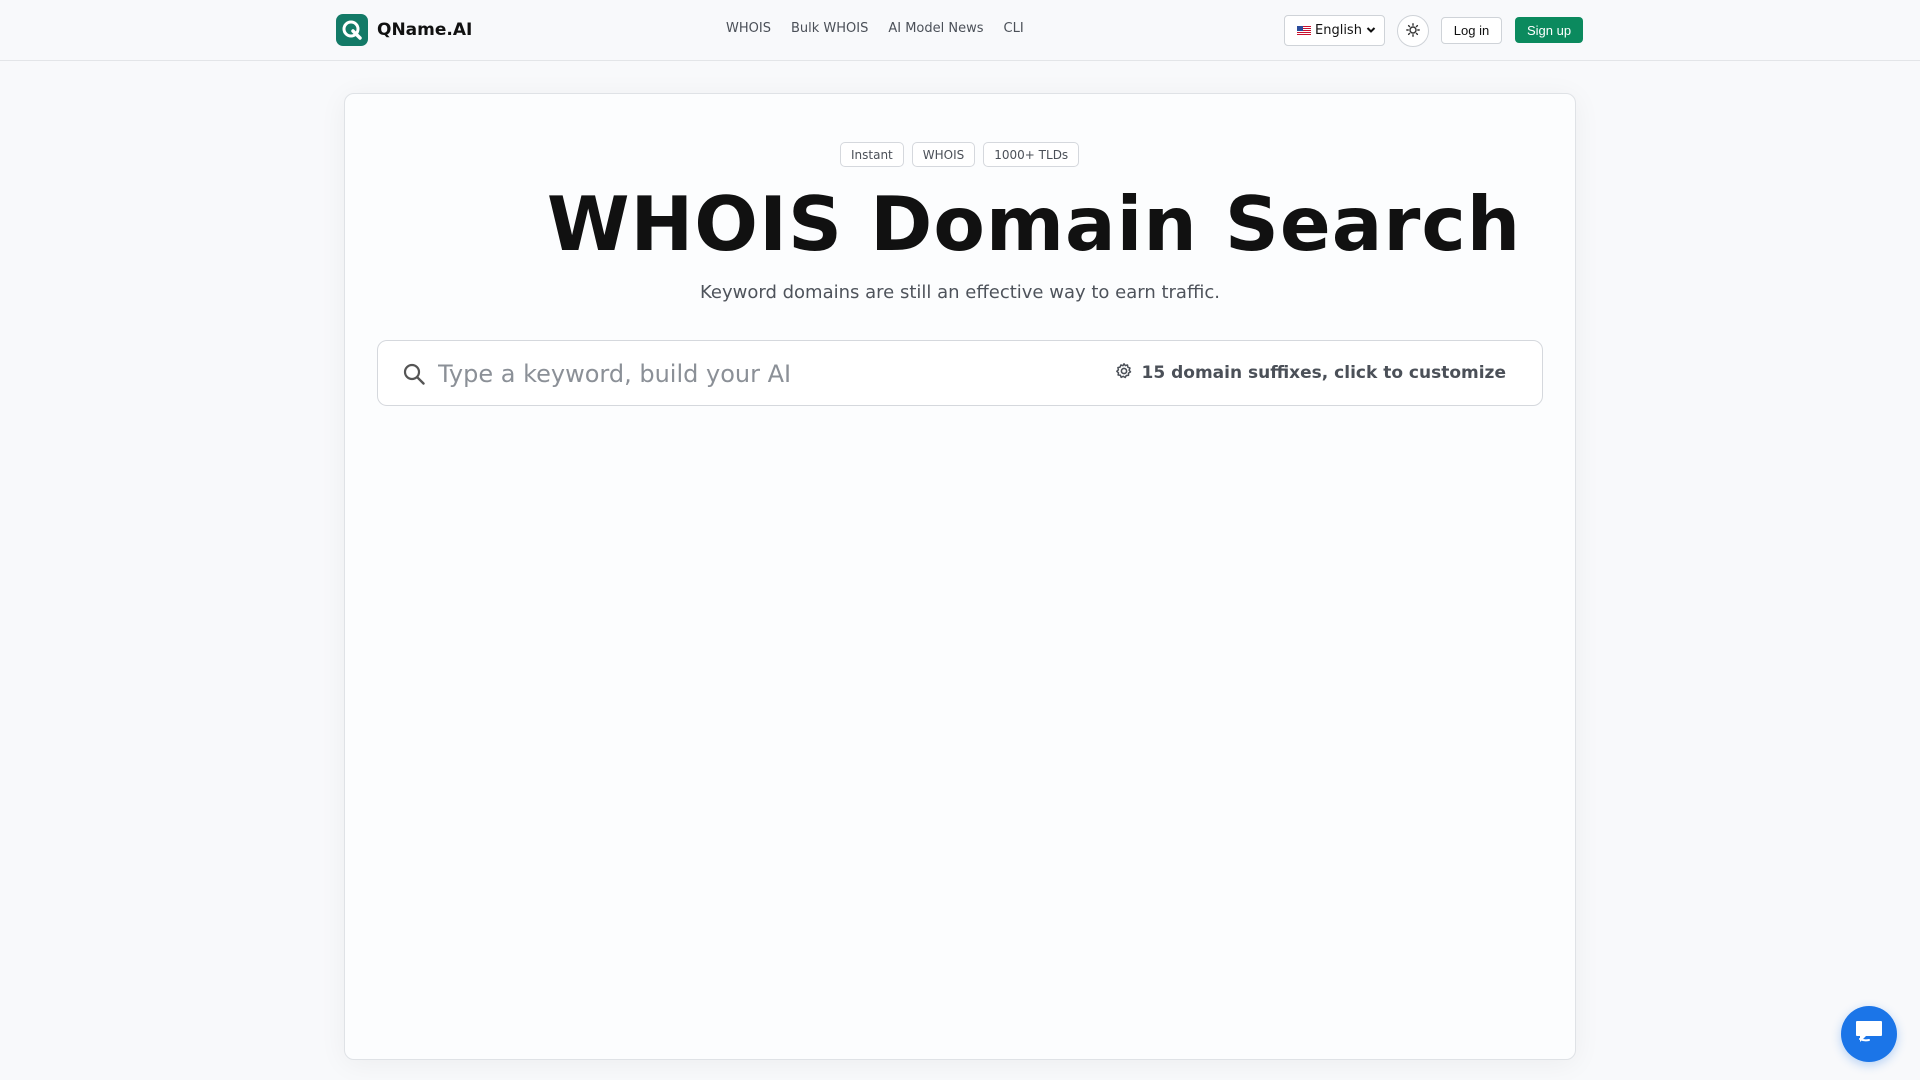 The width and height of the screenshot is (1920, 1080). I want to click on signup-button: Sign up, so click(1549, 30).